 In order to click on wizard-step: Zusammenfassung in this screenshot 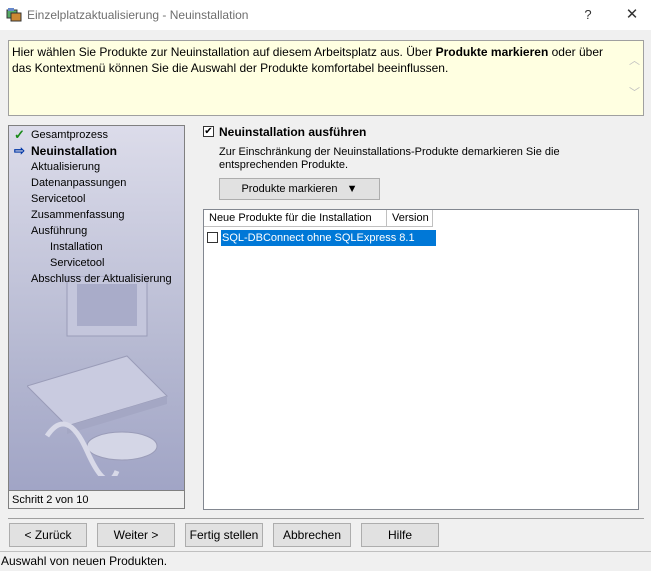, I will do `click(78, 215)`.